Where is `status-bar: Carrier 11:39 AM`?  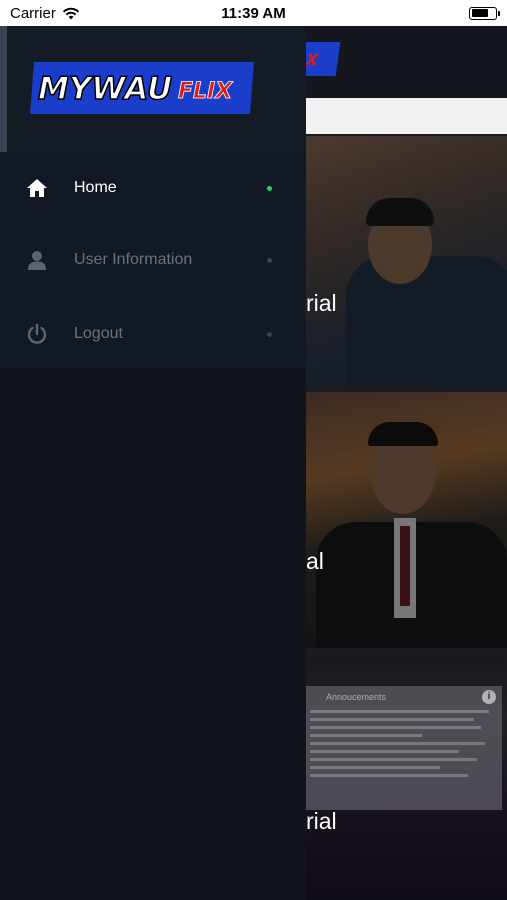
status-bar: Carrier 11:39 AM is located at coordinates (253, 13).